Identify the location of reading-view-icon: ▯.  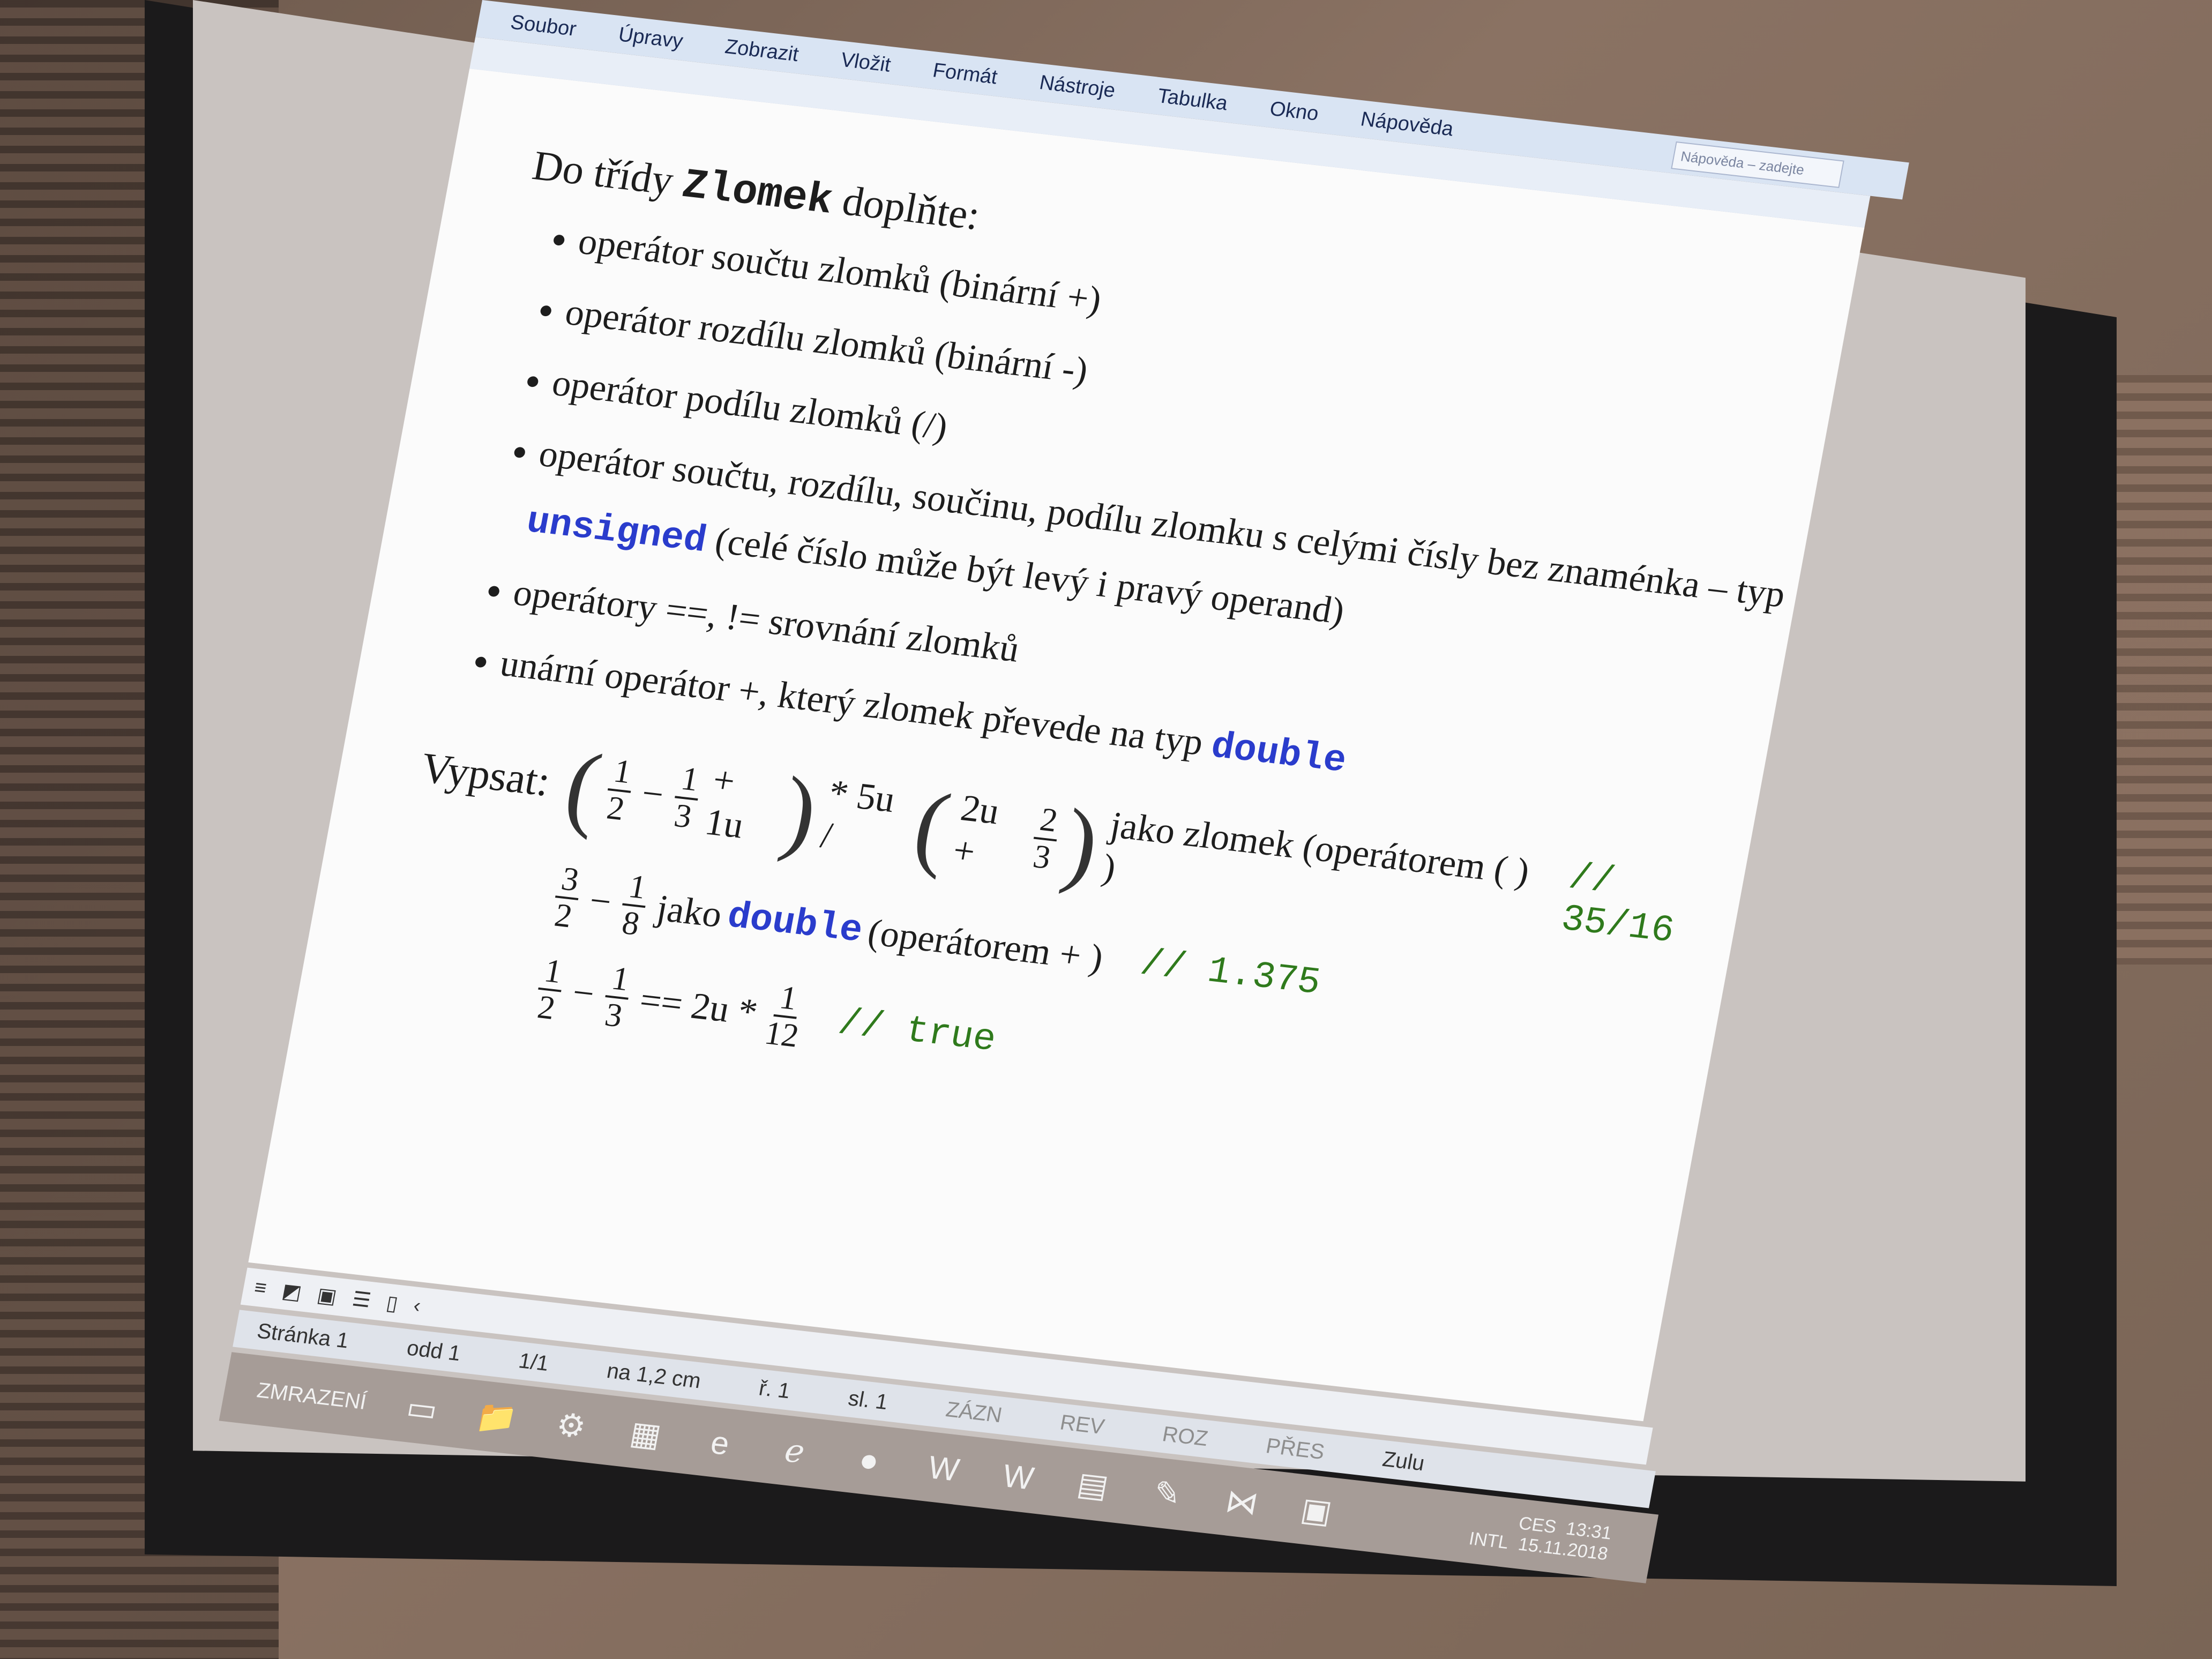
(392, 1303).